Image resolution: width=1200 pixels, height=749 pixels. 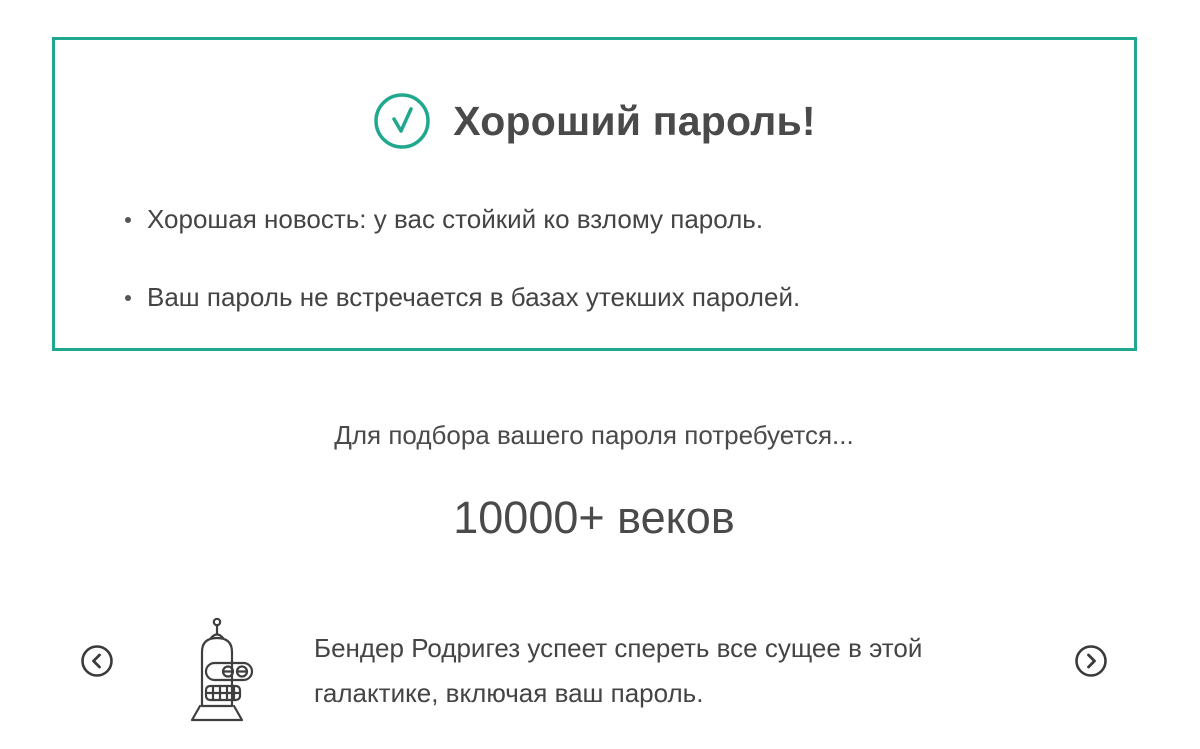 I want to click on result-header: Хороший пароль!, so click(x=594, y=121).